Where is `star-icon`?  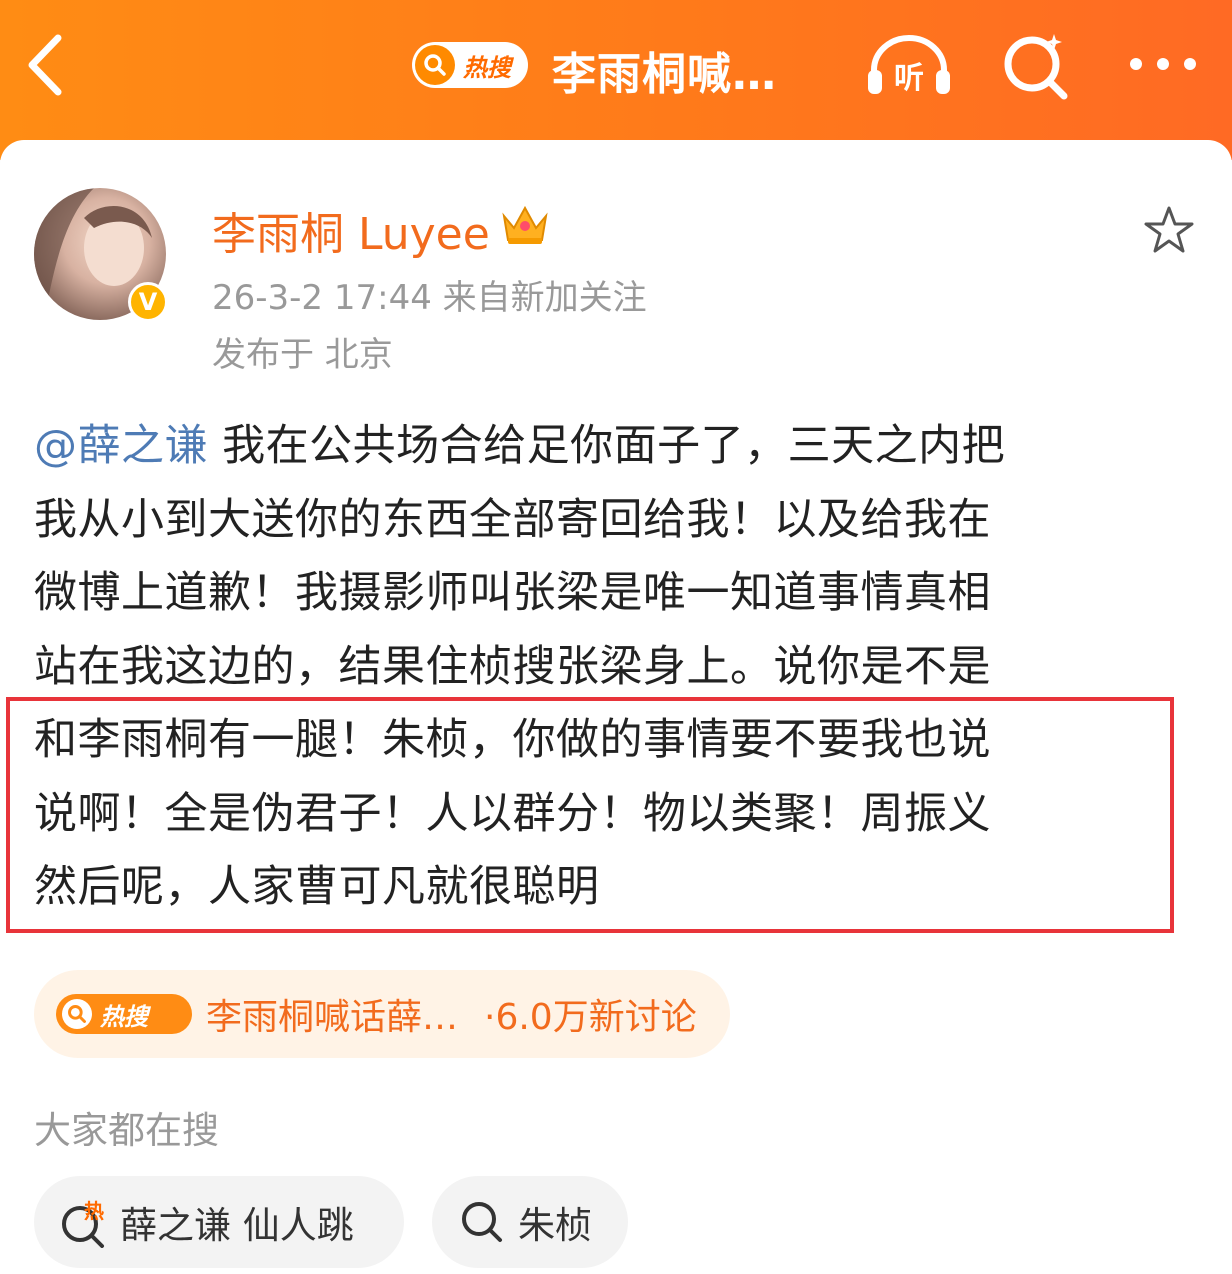
star-icon is located at coordinates (1169, 231).